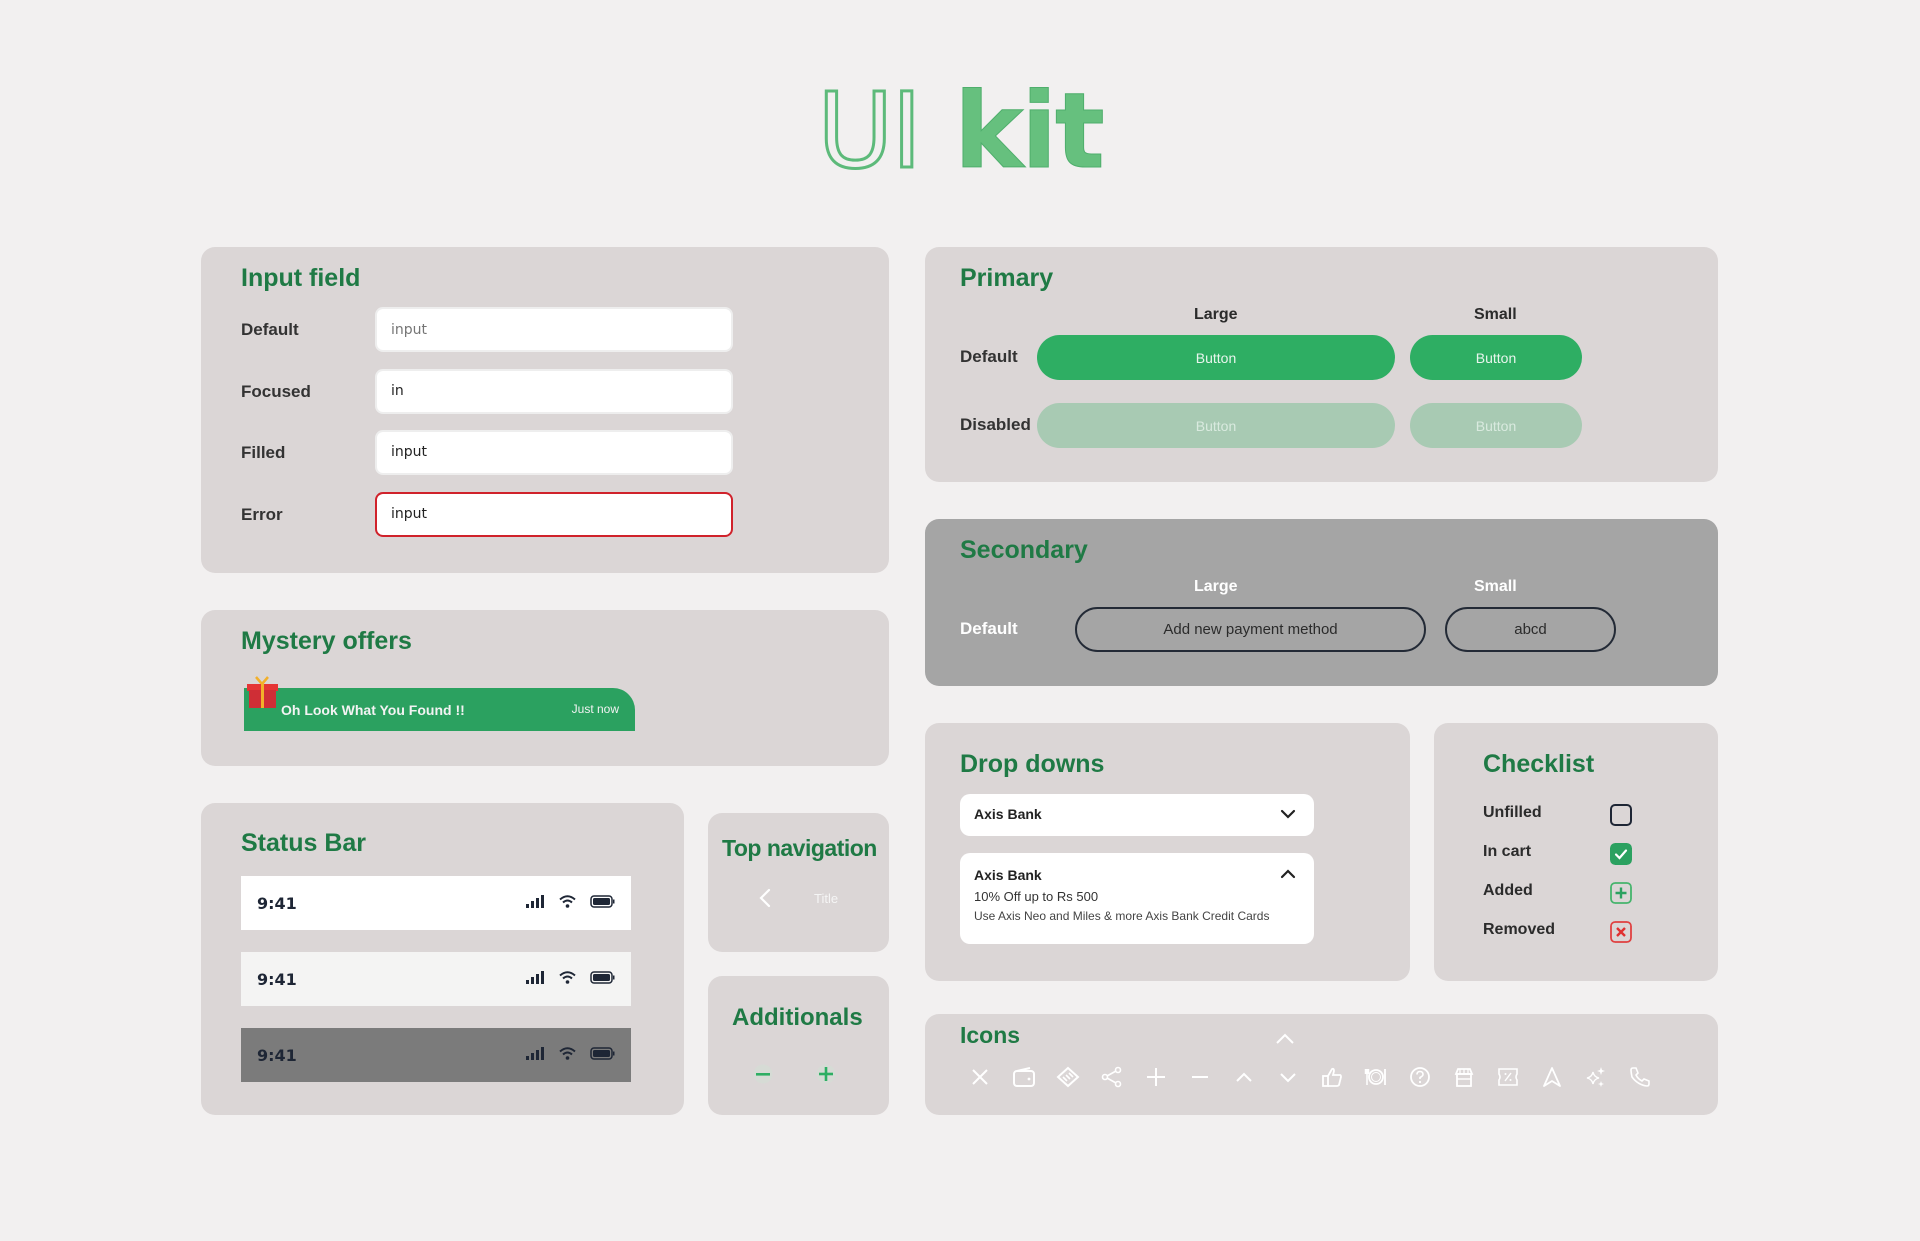  I want to click on panel-title: Icons, so click(990, 1035).